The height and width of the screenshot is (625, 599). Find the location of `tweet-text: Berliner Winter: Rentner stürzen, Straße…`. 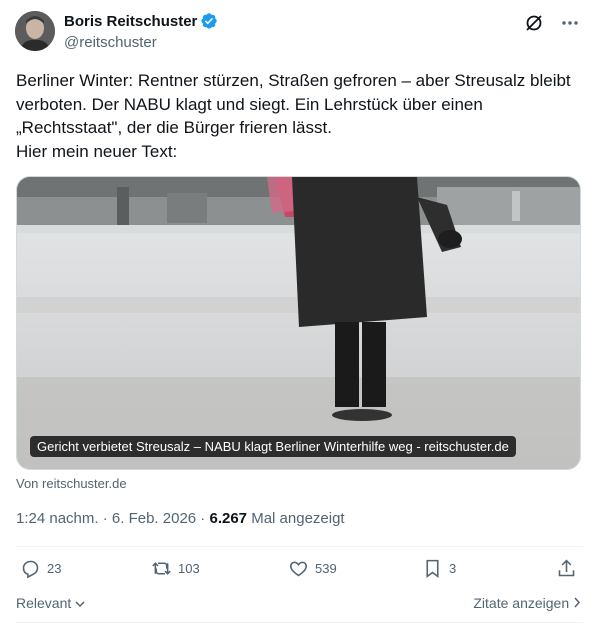

tweet-text: Berliner Winter: Rentner stürzen, Straße… is located at coordinates (301, 116).